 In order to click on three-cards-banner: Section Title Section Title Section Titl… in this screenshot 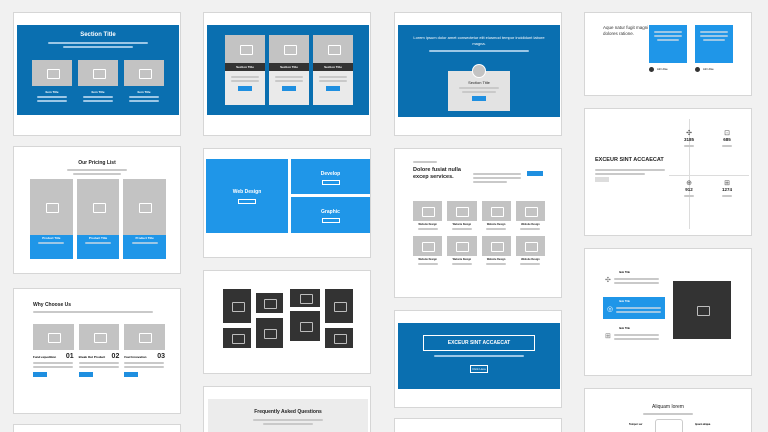, I will do `click(288, 70)`.